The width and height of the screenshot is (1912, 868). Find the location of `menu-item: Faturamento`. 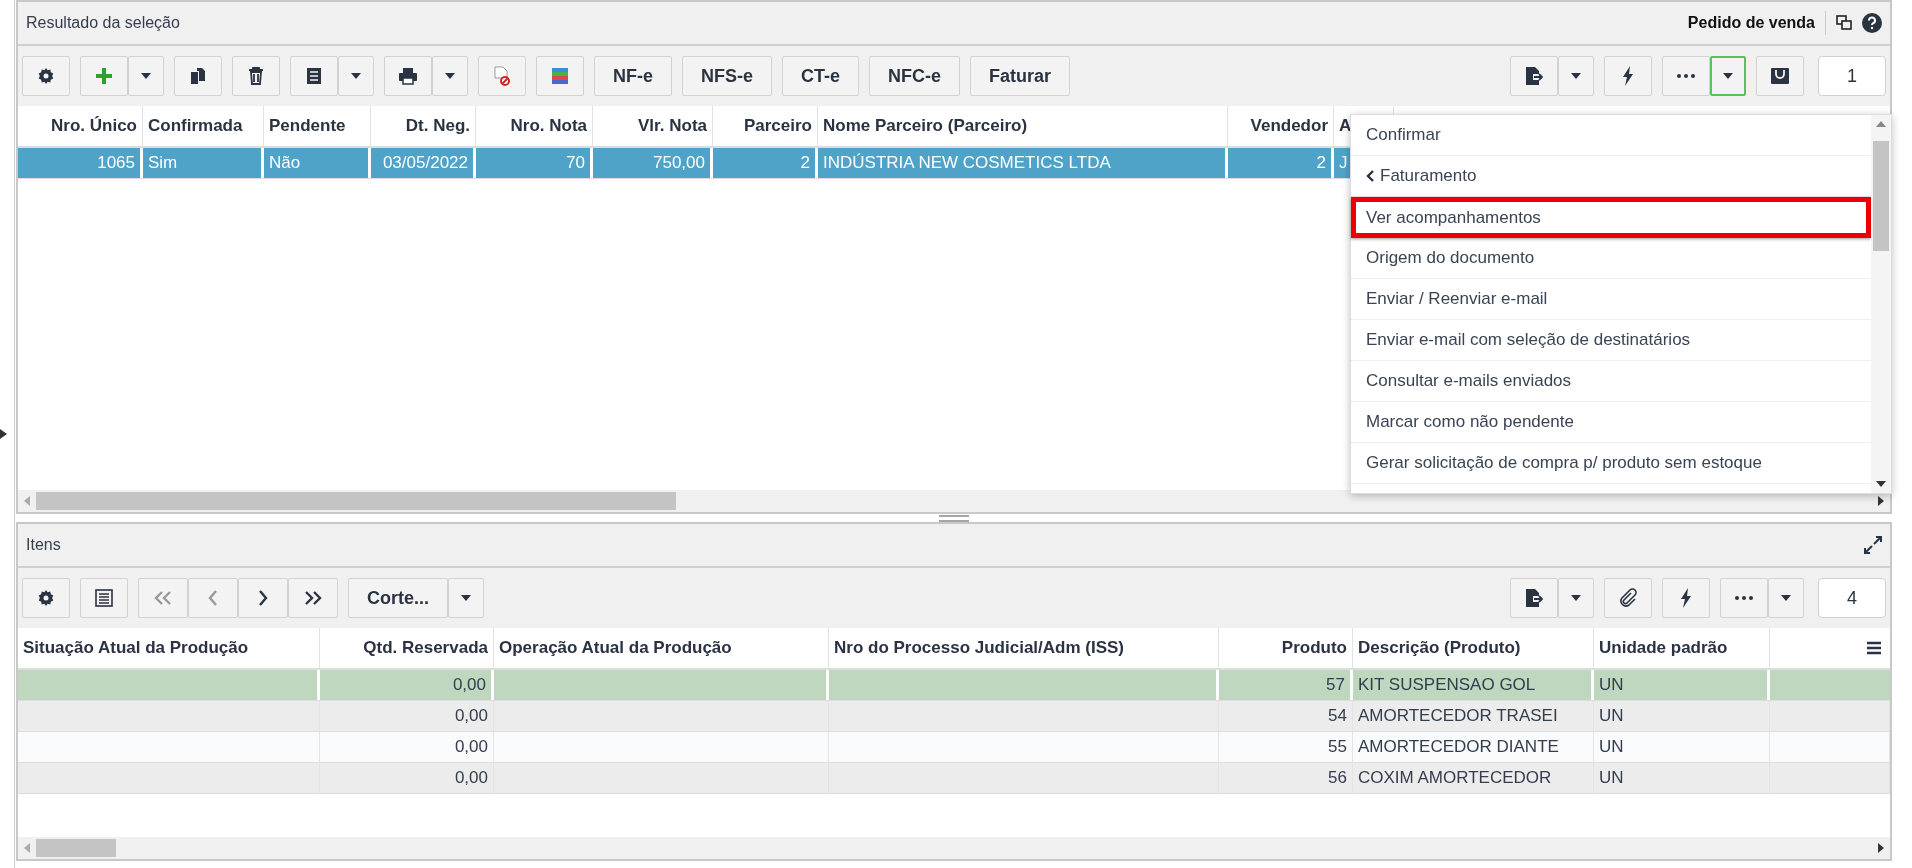

menu-item: Faturamento is located at coordinates (1611, 176).